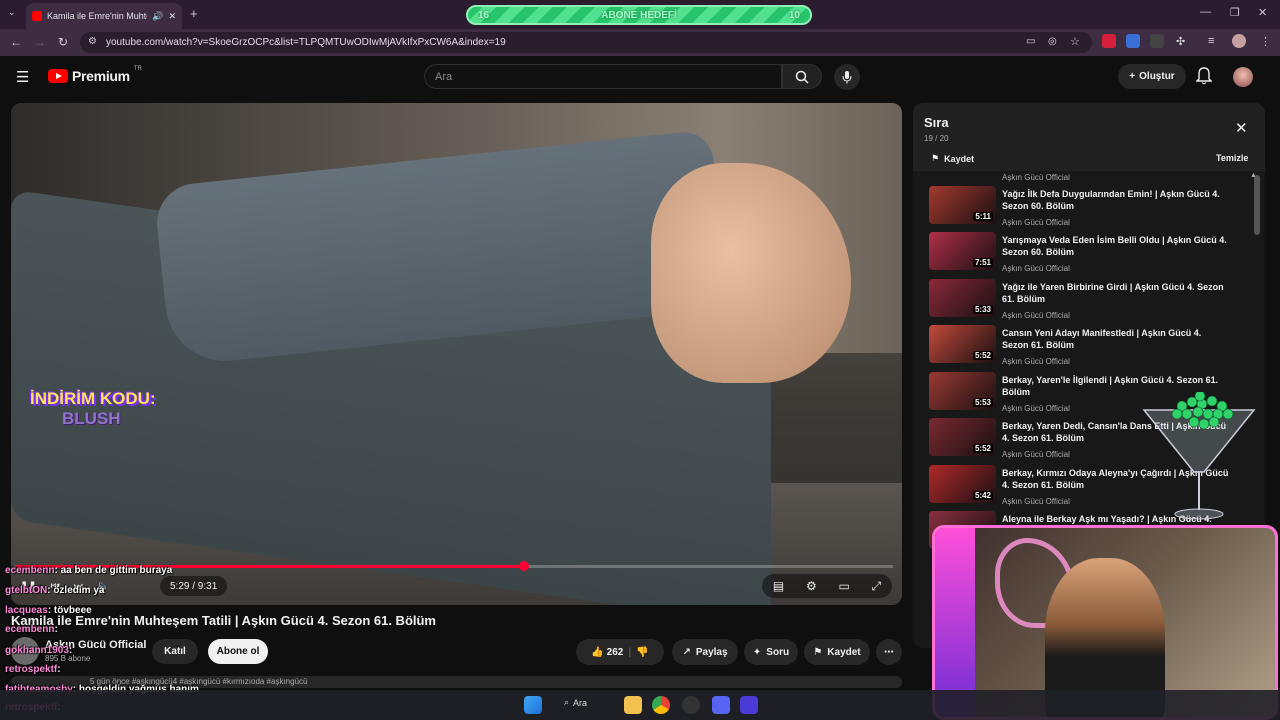 This screenshot has height=720, width=1280. Describe the element at coordinates (93, 398) in the screenshot. I see `promo-code-overlay: İNDİRİM KODU:` at that location.